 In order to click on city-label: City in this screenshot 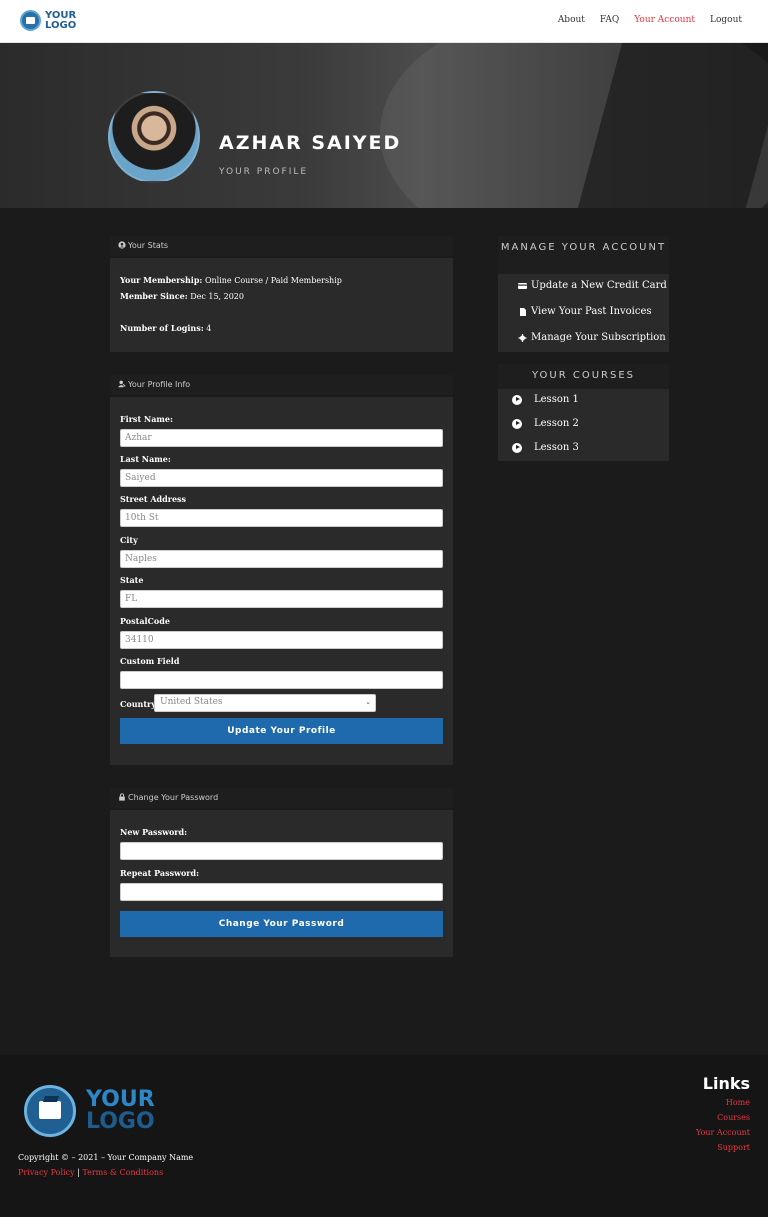, I will do `click(129, 540)`.